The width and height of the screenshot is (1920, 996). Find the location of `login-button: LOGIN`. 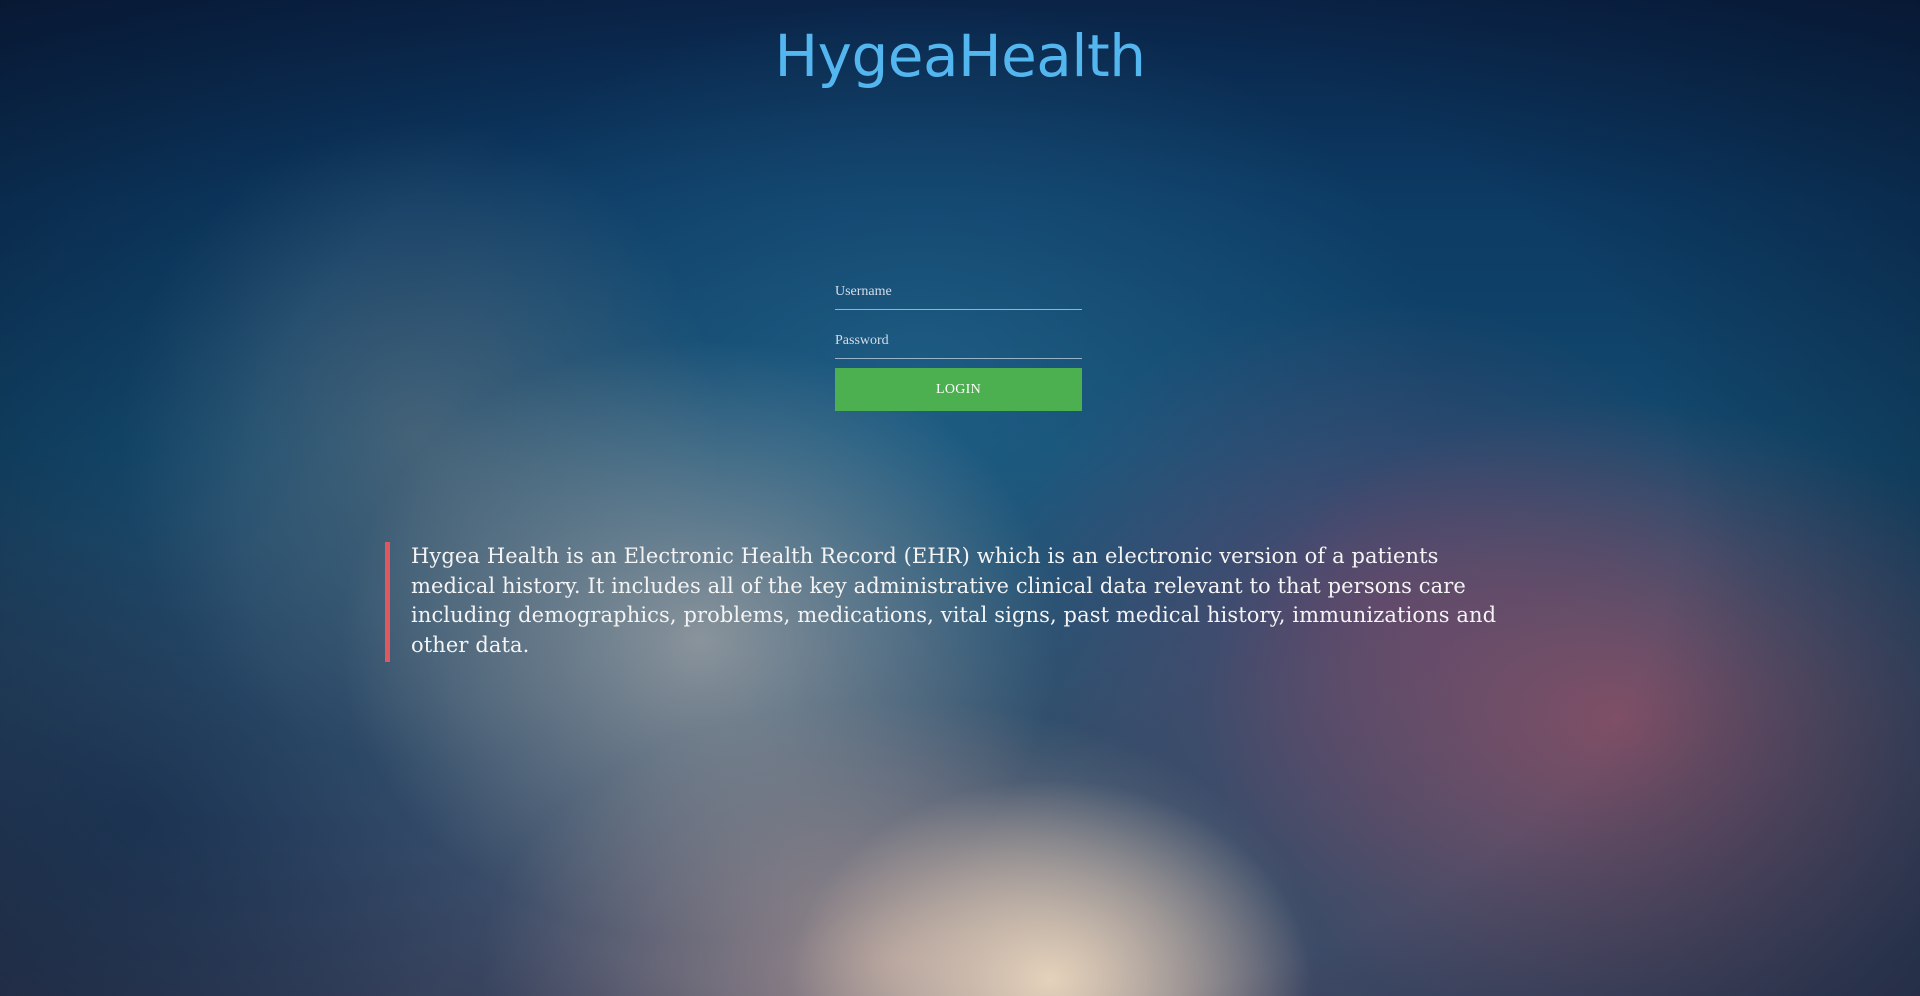

login-button: LOGIN is located at coordinates (958, 389).